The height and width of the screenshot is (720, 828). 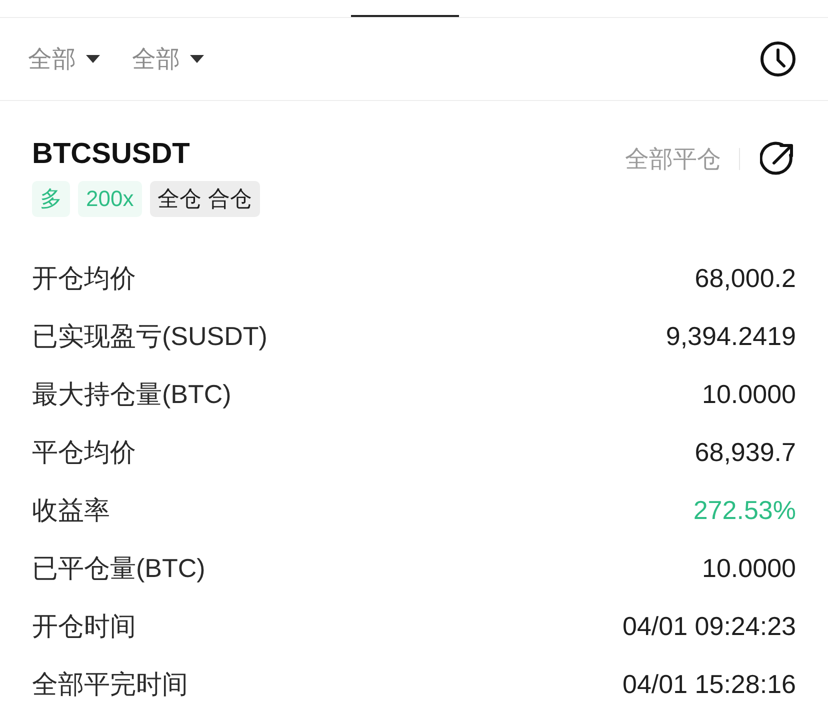 I want to click on row-label: 收益率, so click(x=71, y=510).